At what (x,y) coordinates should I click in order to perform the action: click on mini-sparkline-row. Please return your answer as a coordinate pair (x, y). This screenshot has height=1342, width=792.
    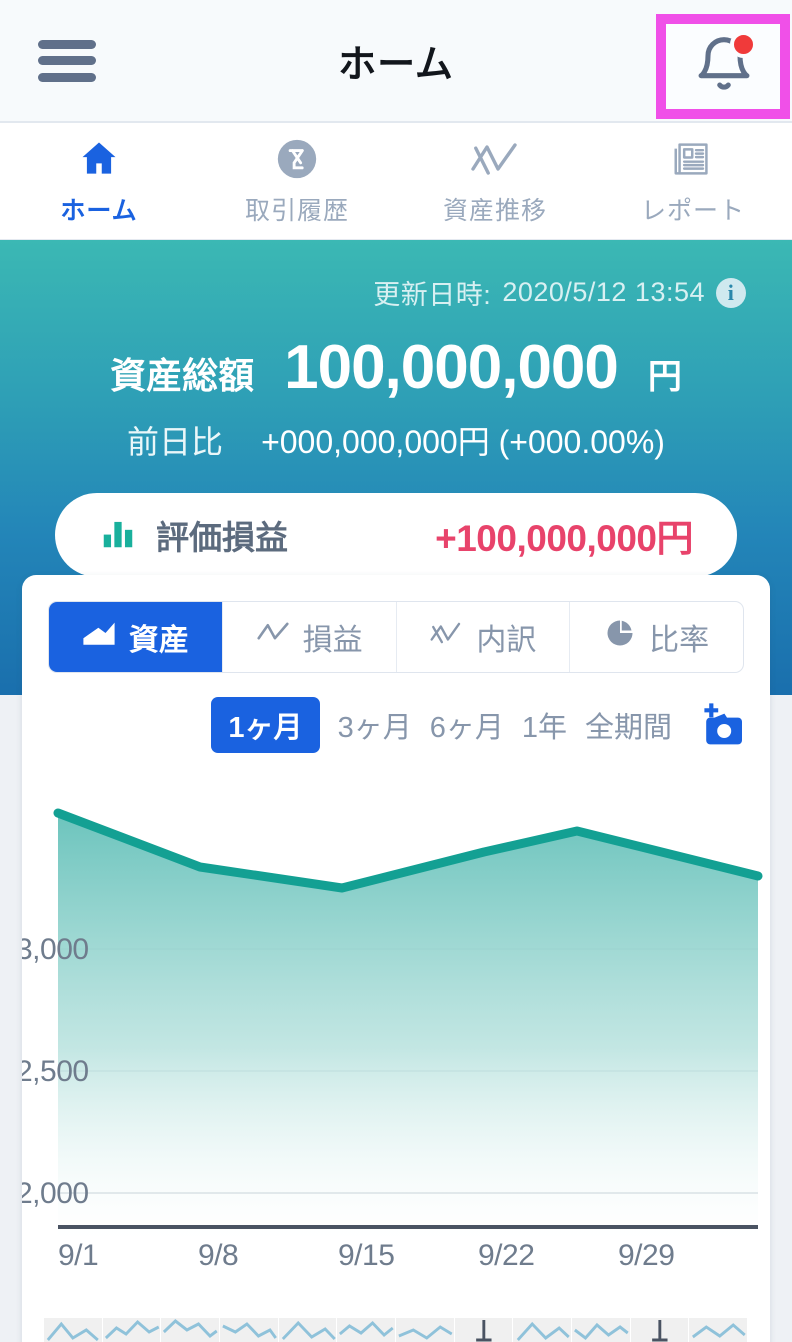
    Looking at the image, I should click on (396, 1330).